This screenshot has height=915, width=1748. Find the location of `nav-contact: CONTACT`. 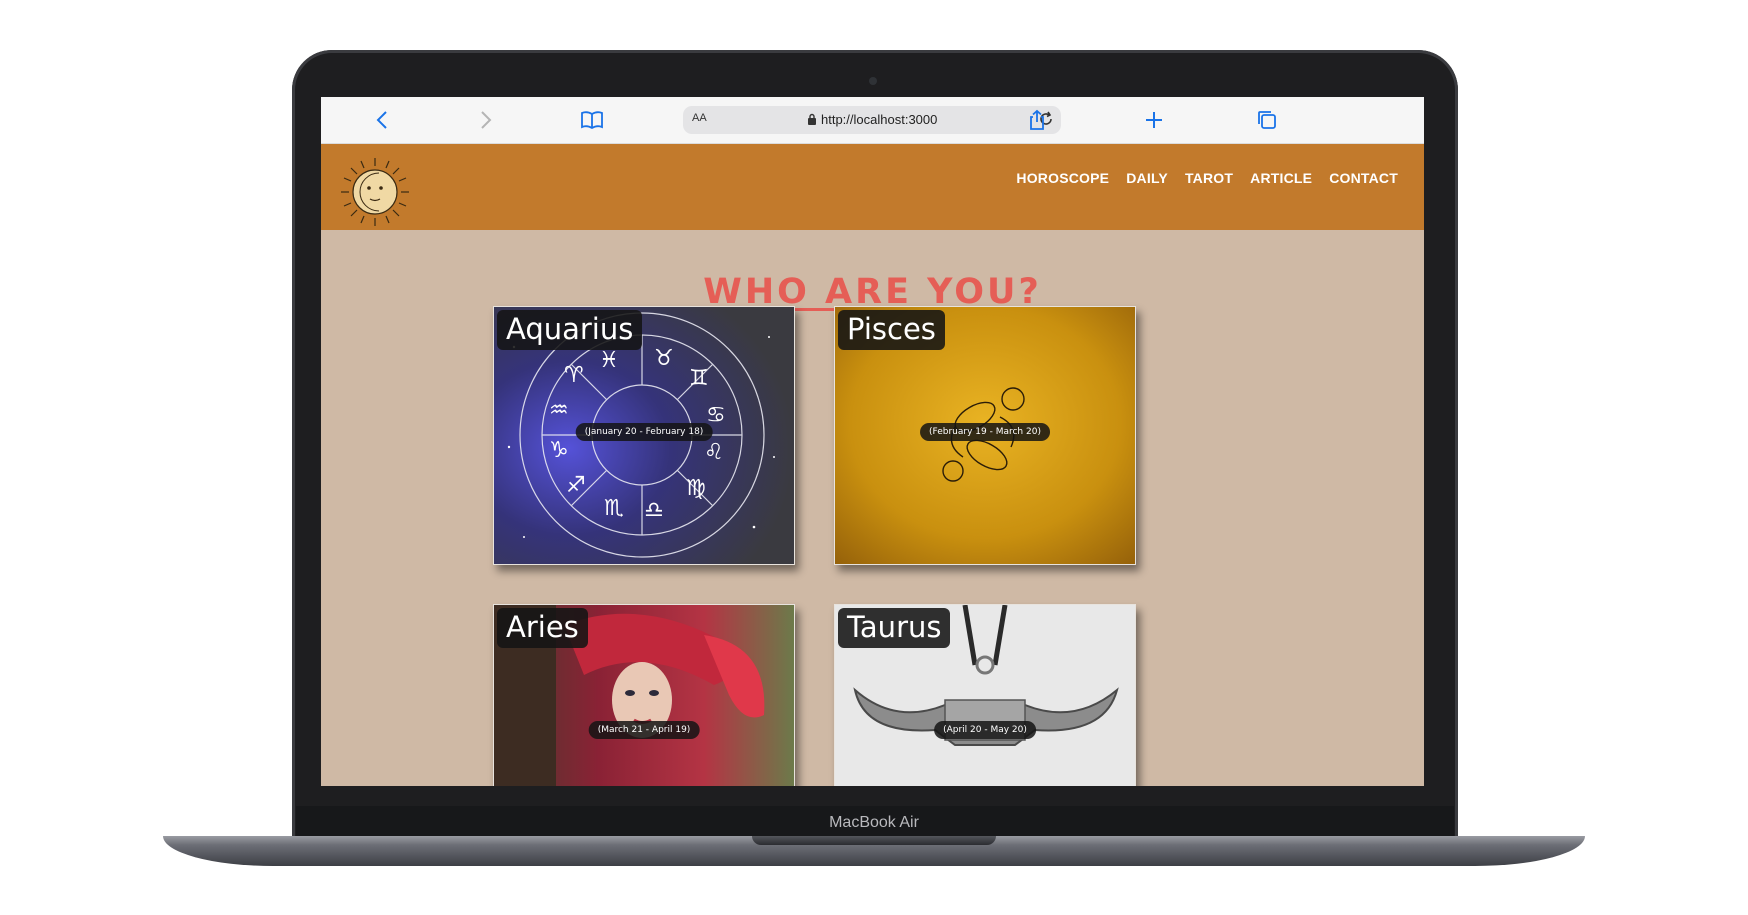

nav-contact: CONTACT is located at coordinates (1363, 178).